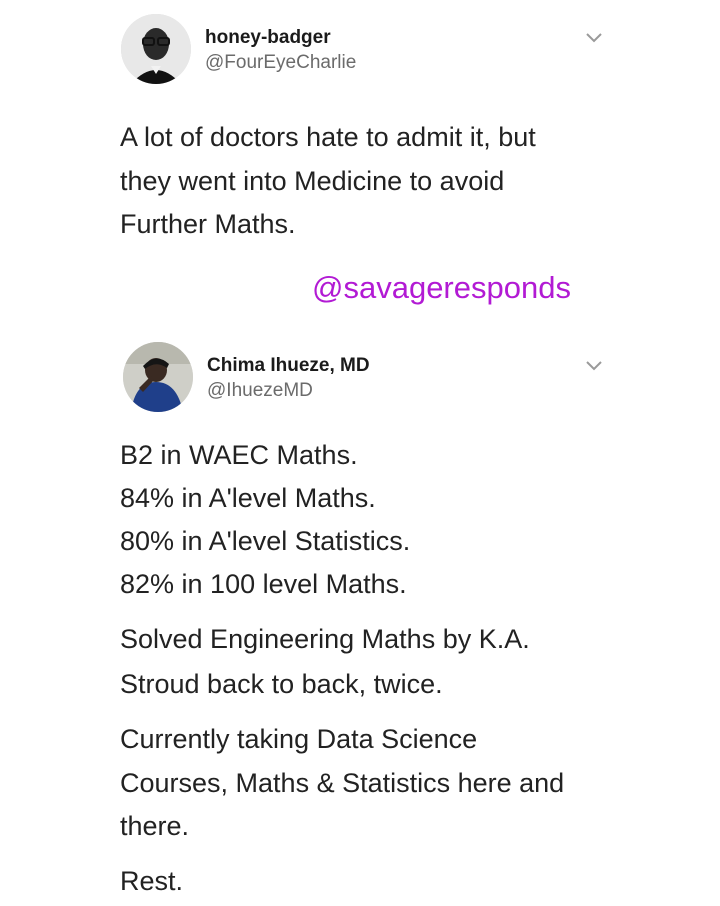  What do you see at coordinates (325, 639) in the screenshot?
I see `tweet-text-line: Solved Engineering Maths by K.A.` at bounding box center [325, 639].